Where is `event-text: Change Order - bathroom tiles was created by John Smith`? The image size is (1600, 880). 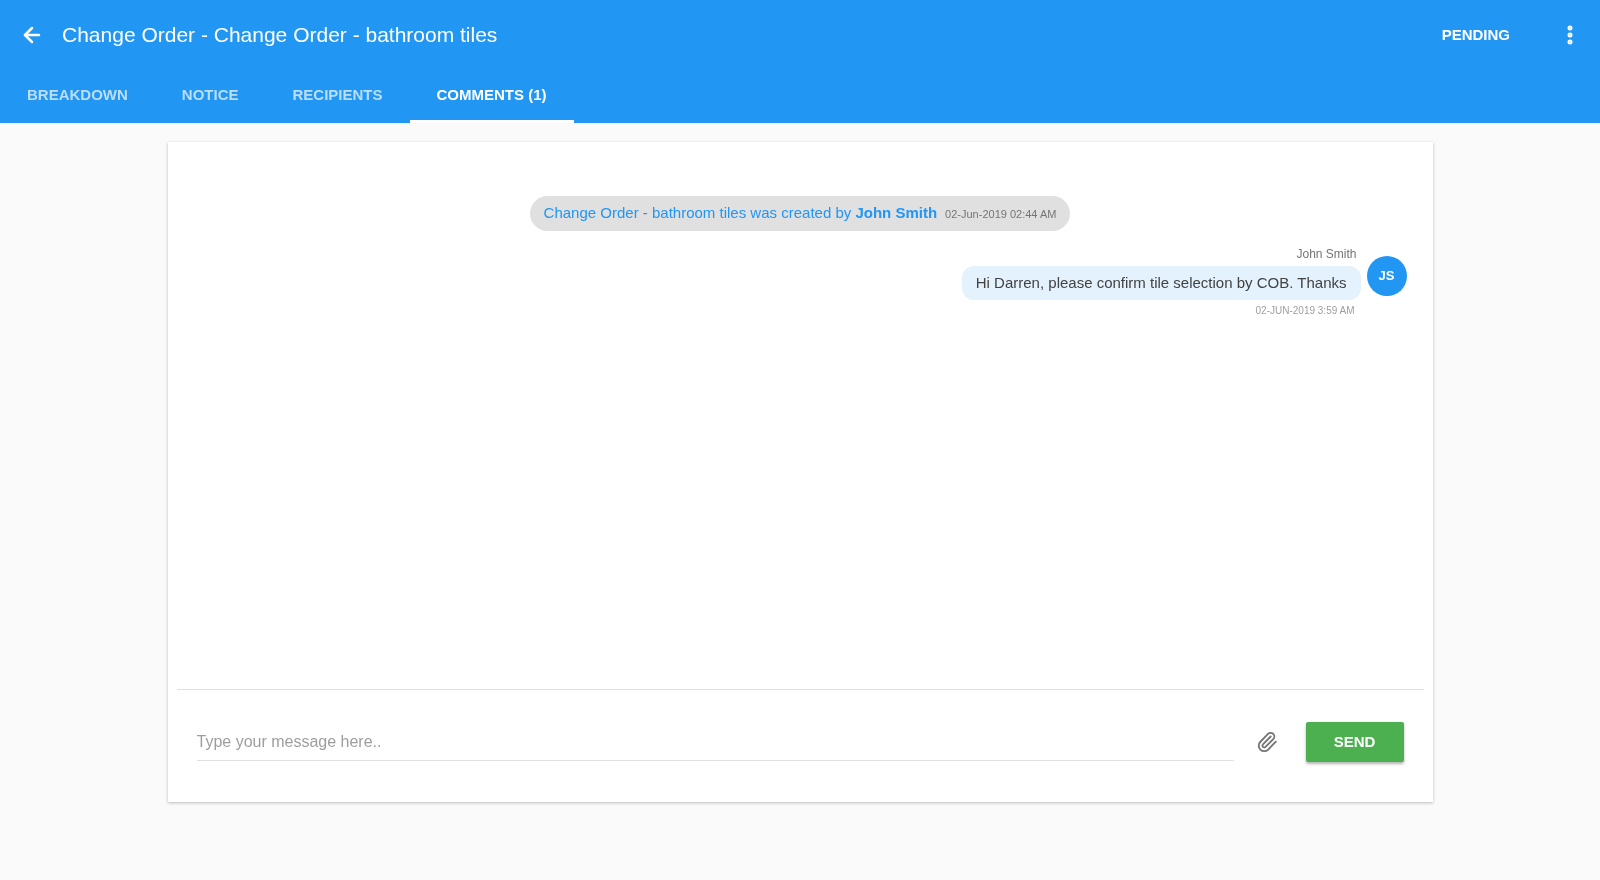
event-text: Change Order - bathroom tiles was created by John Smith is located at coordinates (740, 213).